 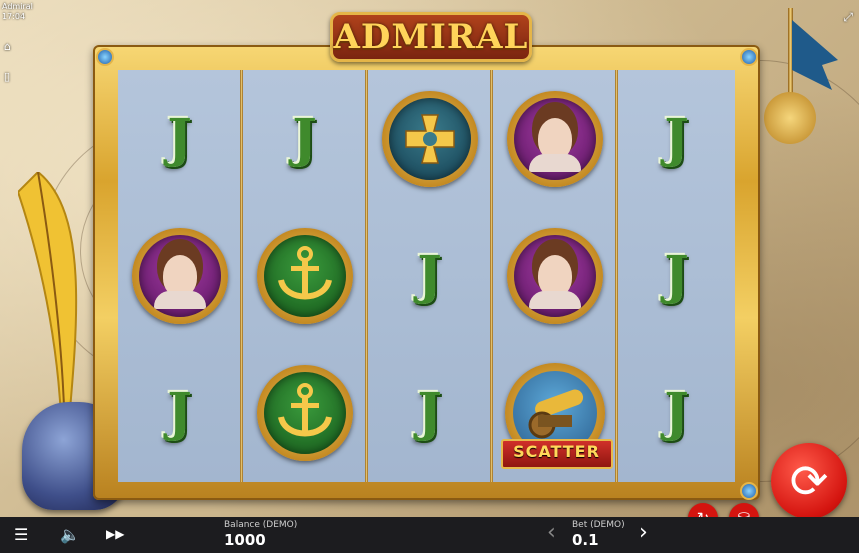 What do you see at coordinates (115, 534) in the screenshot?
I see `fast-forward-icon: ▶▶` at bounding box center [115, 534].